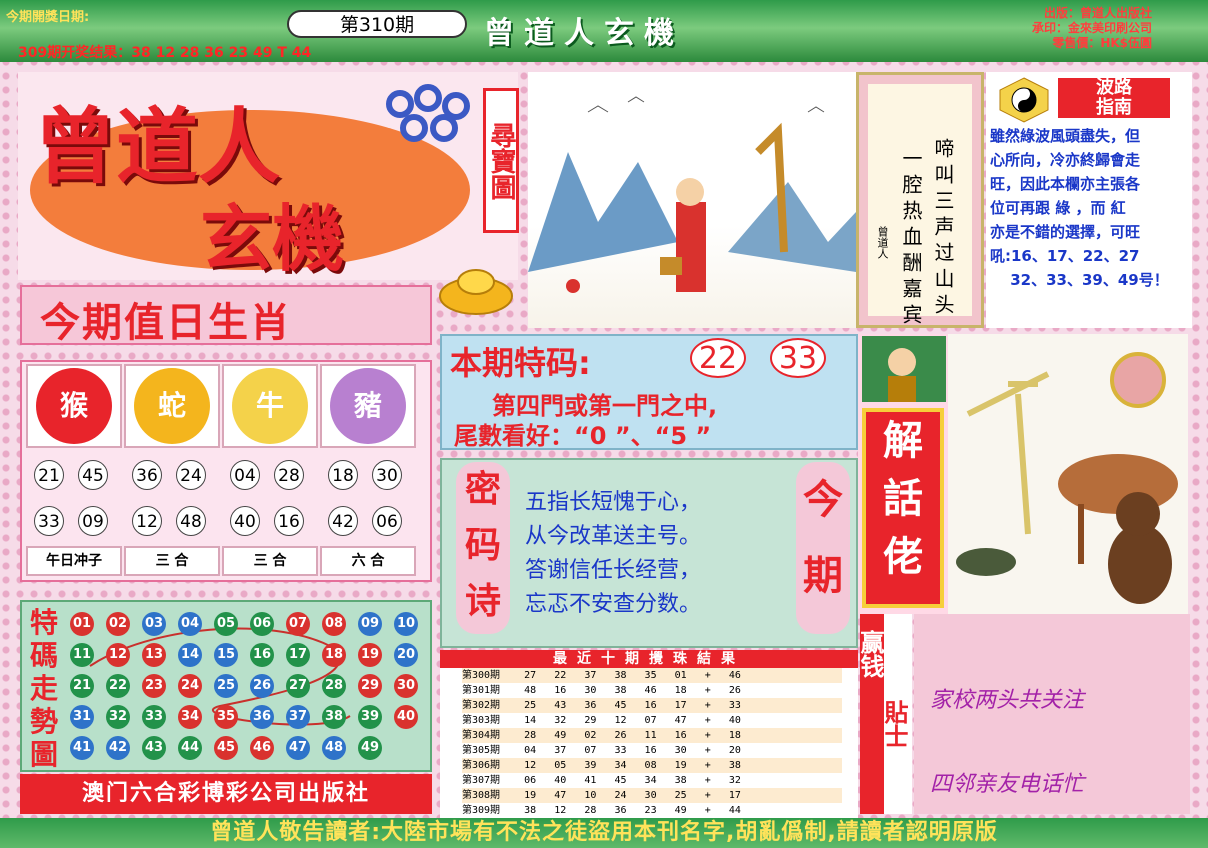  Describe the element at coordinates (298, 686) in the screenshot. I see `trend-ball: 27` at that location.